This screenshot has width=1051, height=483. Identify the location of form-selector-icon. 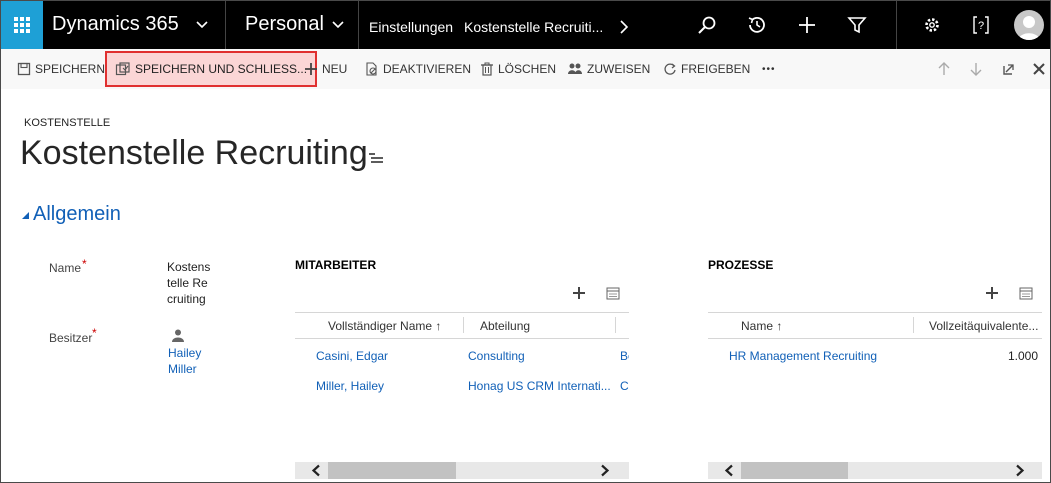
(376, 158).